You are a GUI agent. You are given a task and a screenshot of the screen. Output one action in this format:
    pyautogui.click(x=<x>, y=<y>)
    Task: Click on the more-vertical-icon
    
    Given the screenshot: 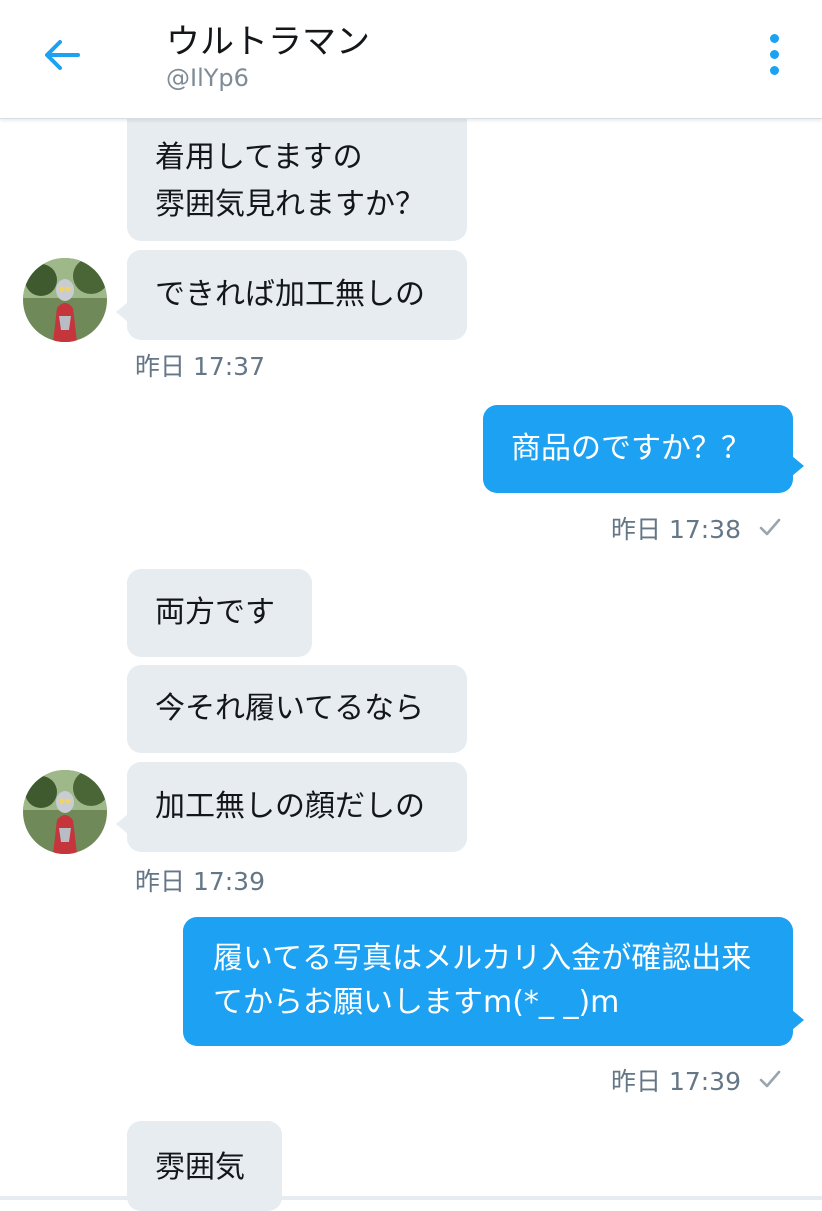 What is the action you would take?
    pyautogui.click(x=774, y=38)
    